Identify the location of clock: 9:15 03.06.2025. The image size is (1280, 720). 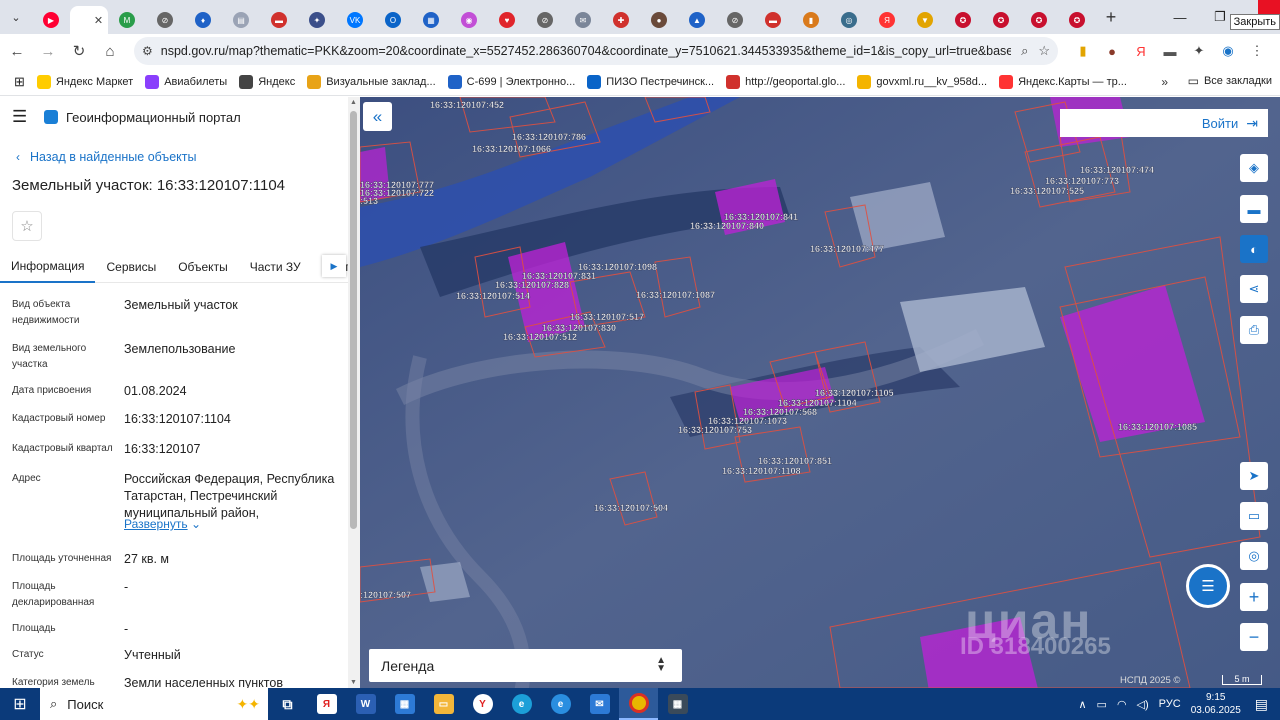
(1216, 704).